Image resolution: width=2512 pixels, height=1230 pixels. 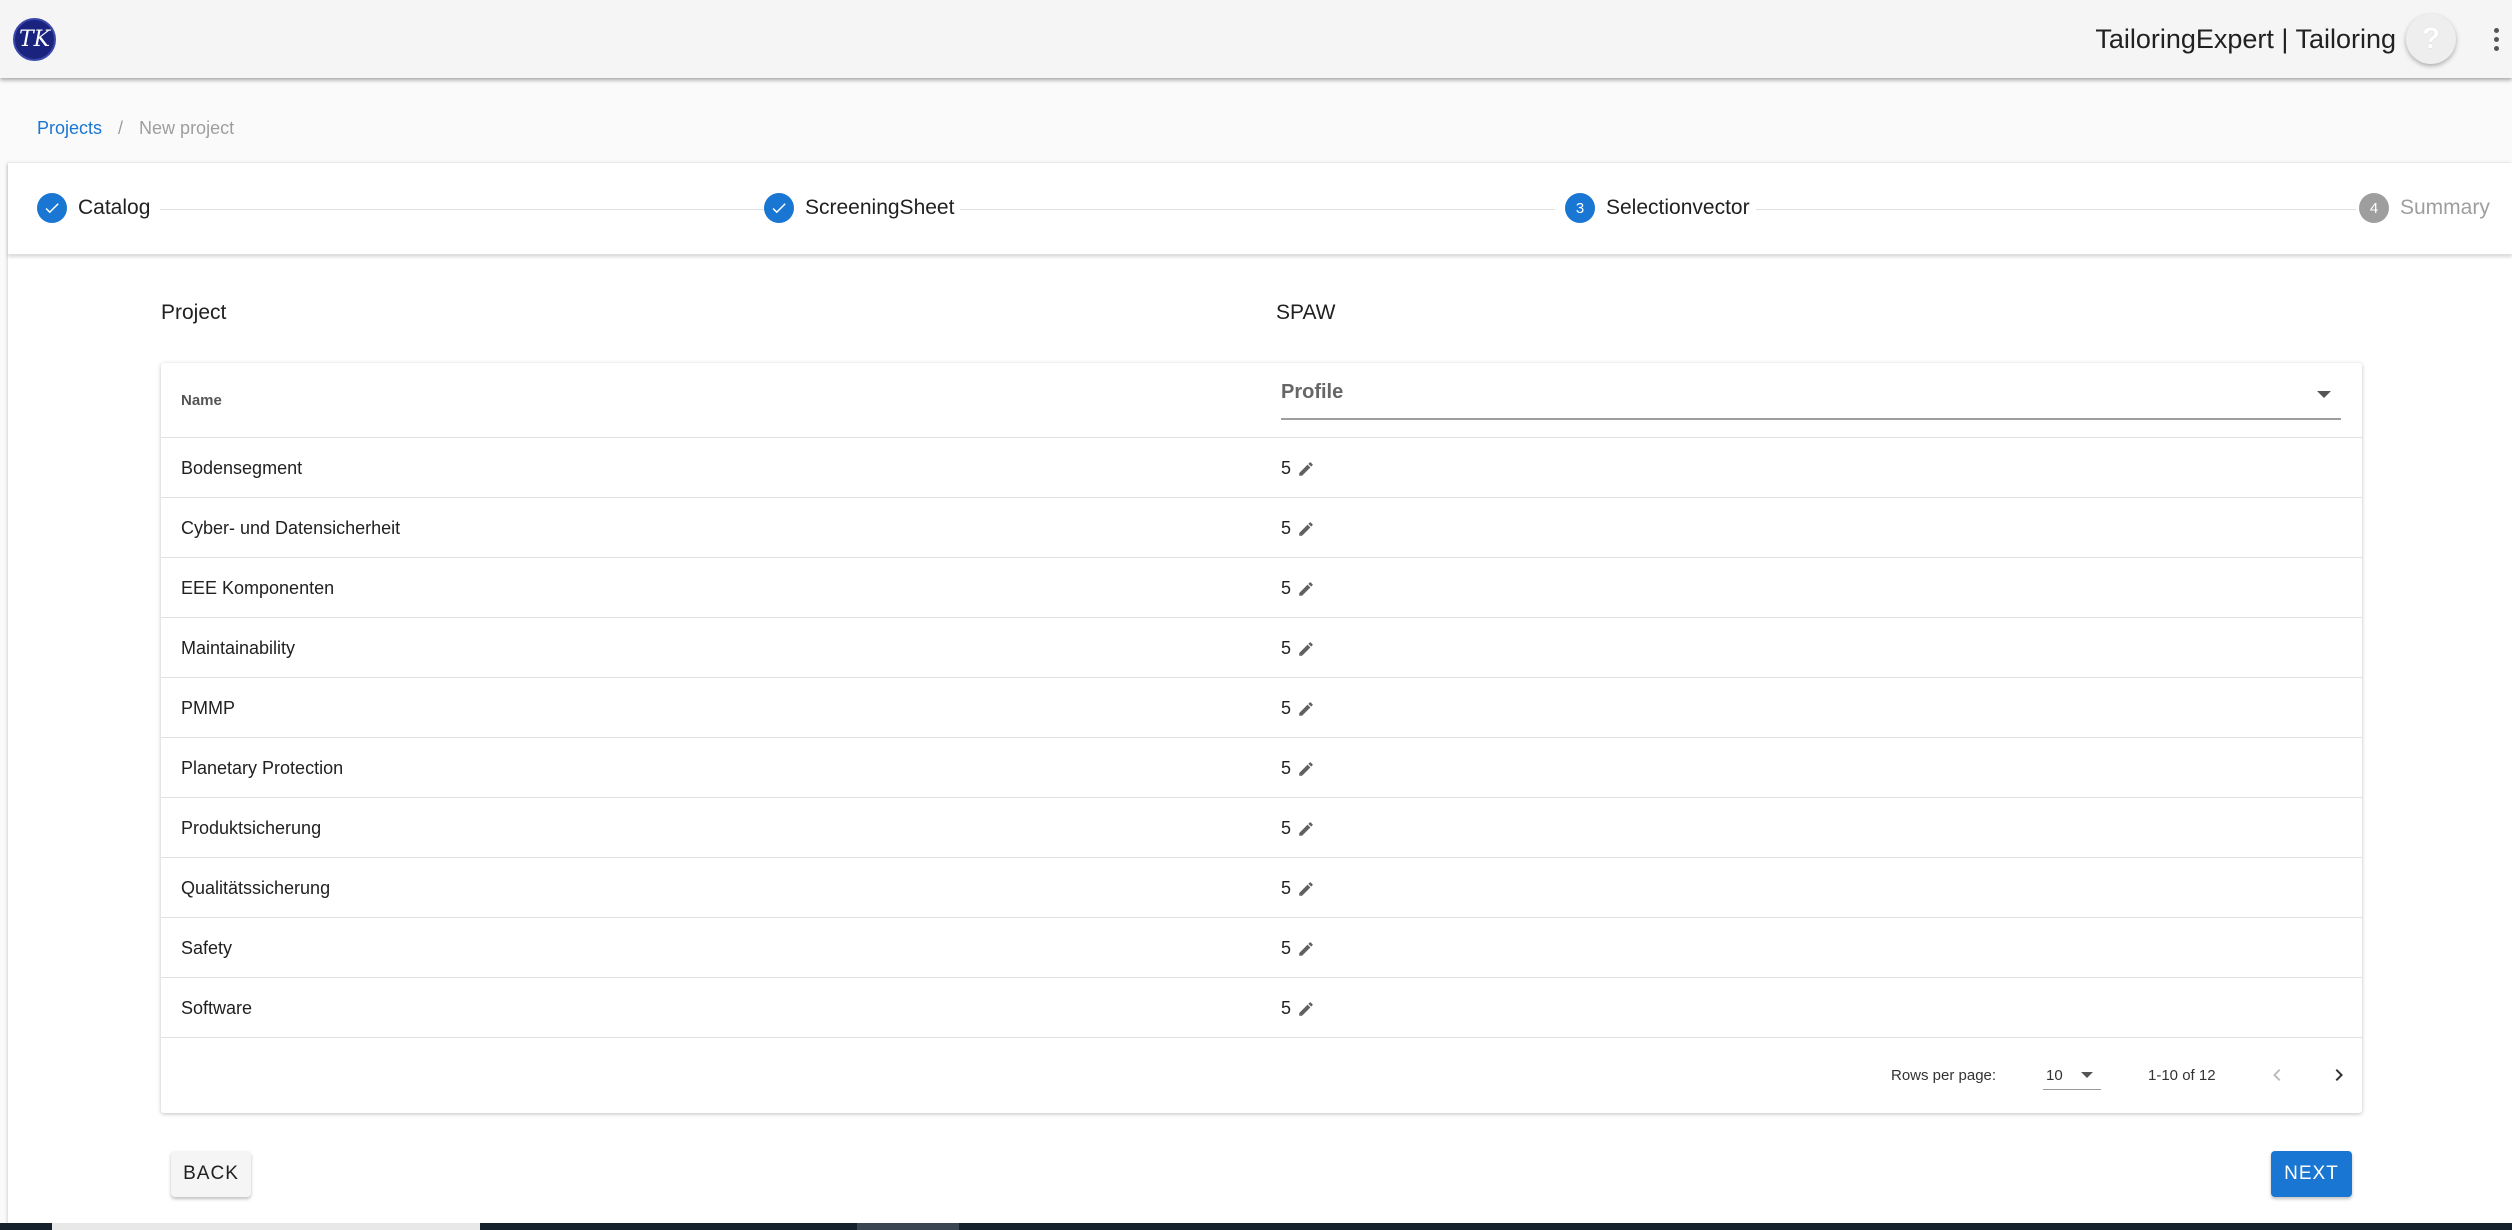 What do you see at coordinates (211, 1174) in the screenshot?
I see `back-button: BACK` at bounding box center [211, 1174].